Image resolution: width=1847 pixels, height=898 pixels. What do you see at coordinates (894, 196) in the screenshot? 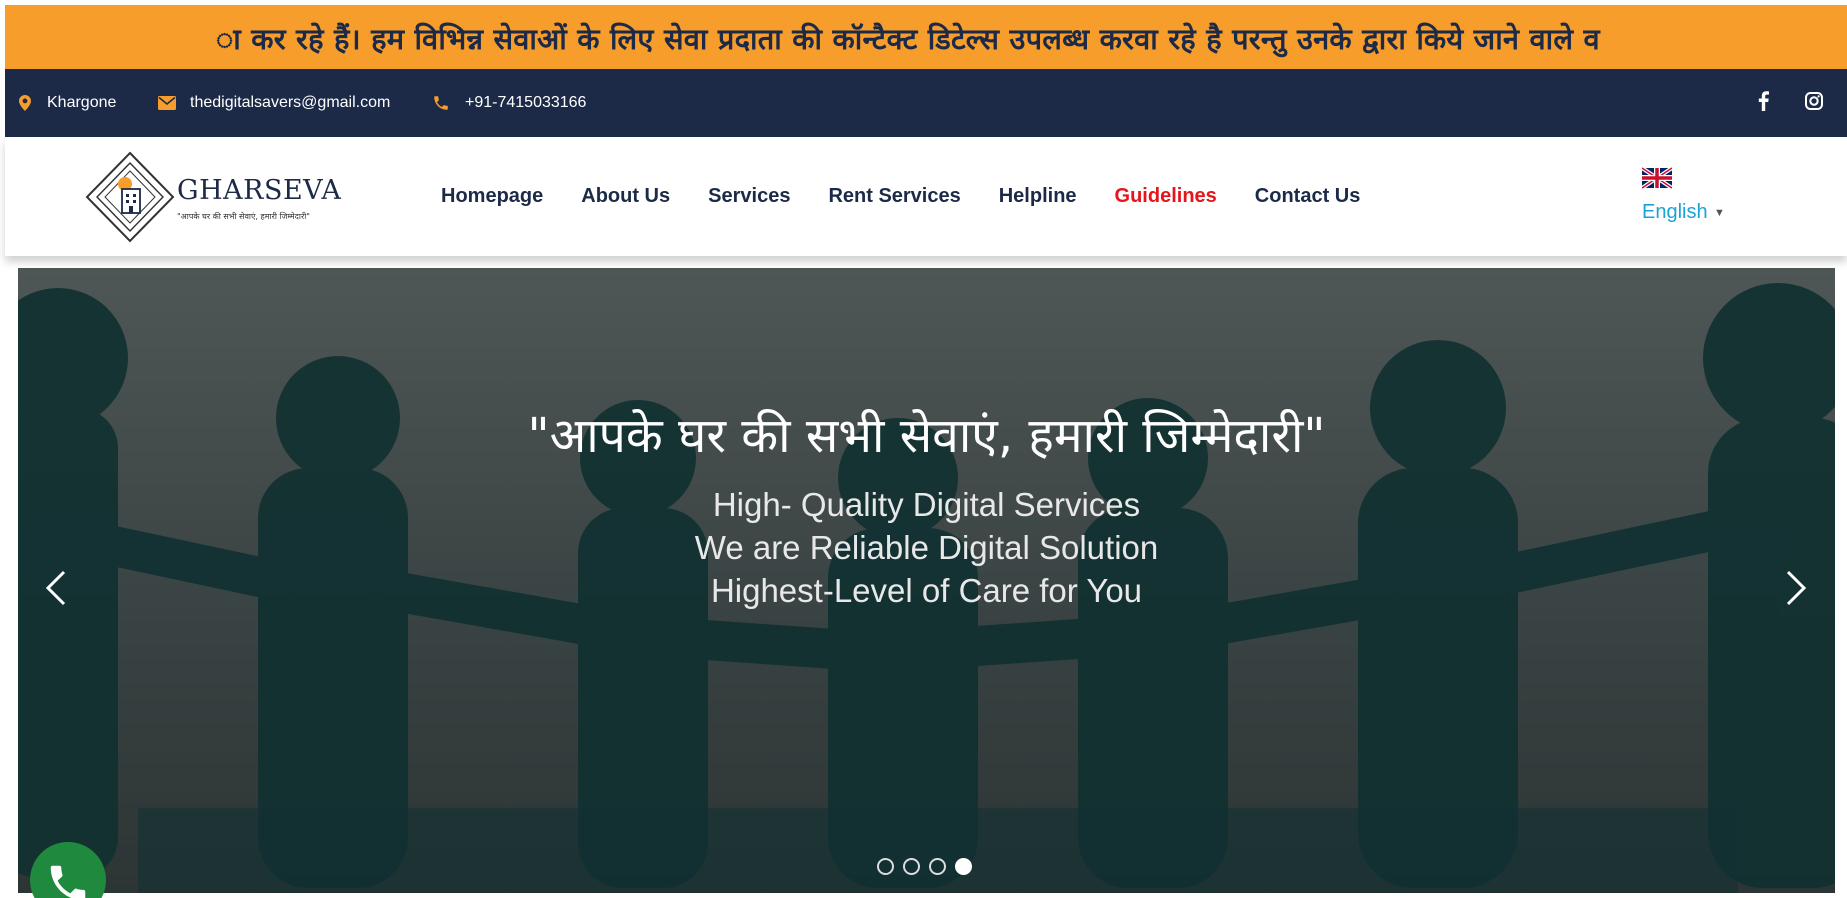
I see `nav-rent-services: Rent Services` at bounding box center [894, 196].